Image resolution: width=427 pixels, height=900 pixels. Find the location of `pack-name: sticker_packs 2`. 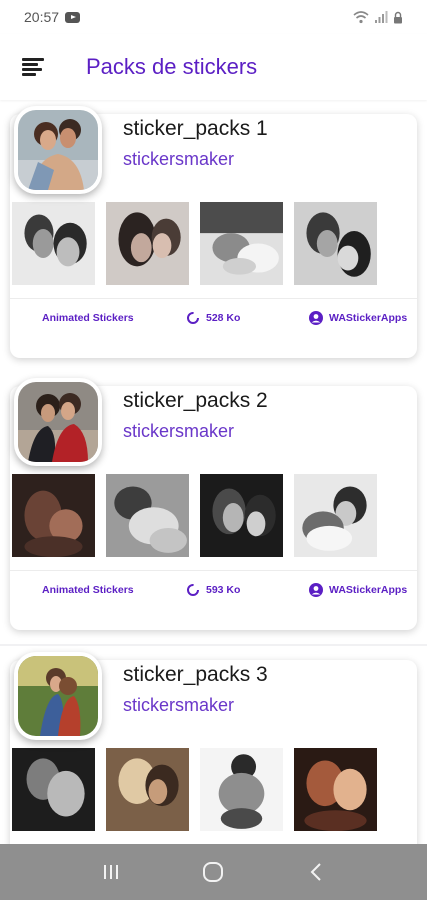

pack-name: sticker_packs 2 is located at coordinates (195, 400).